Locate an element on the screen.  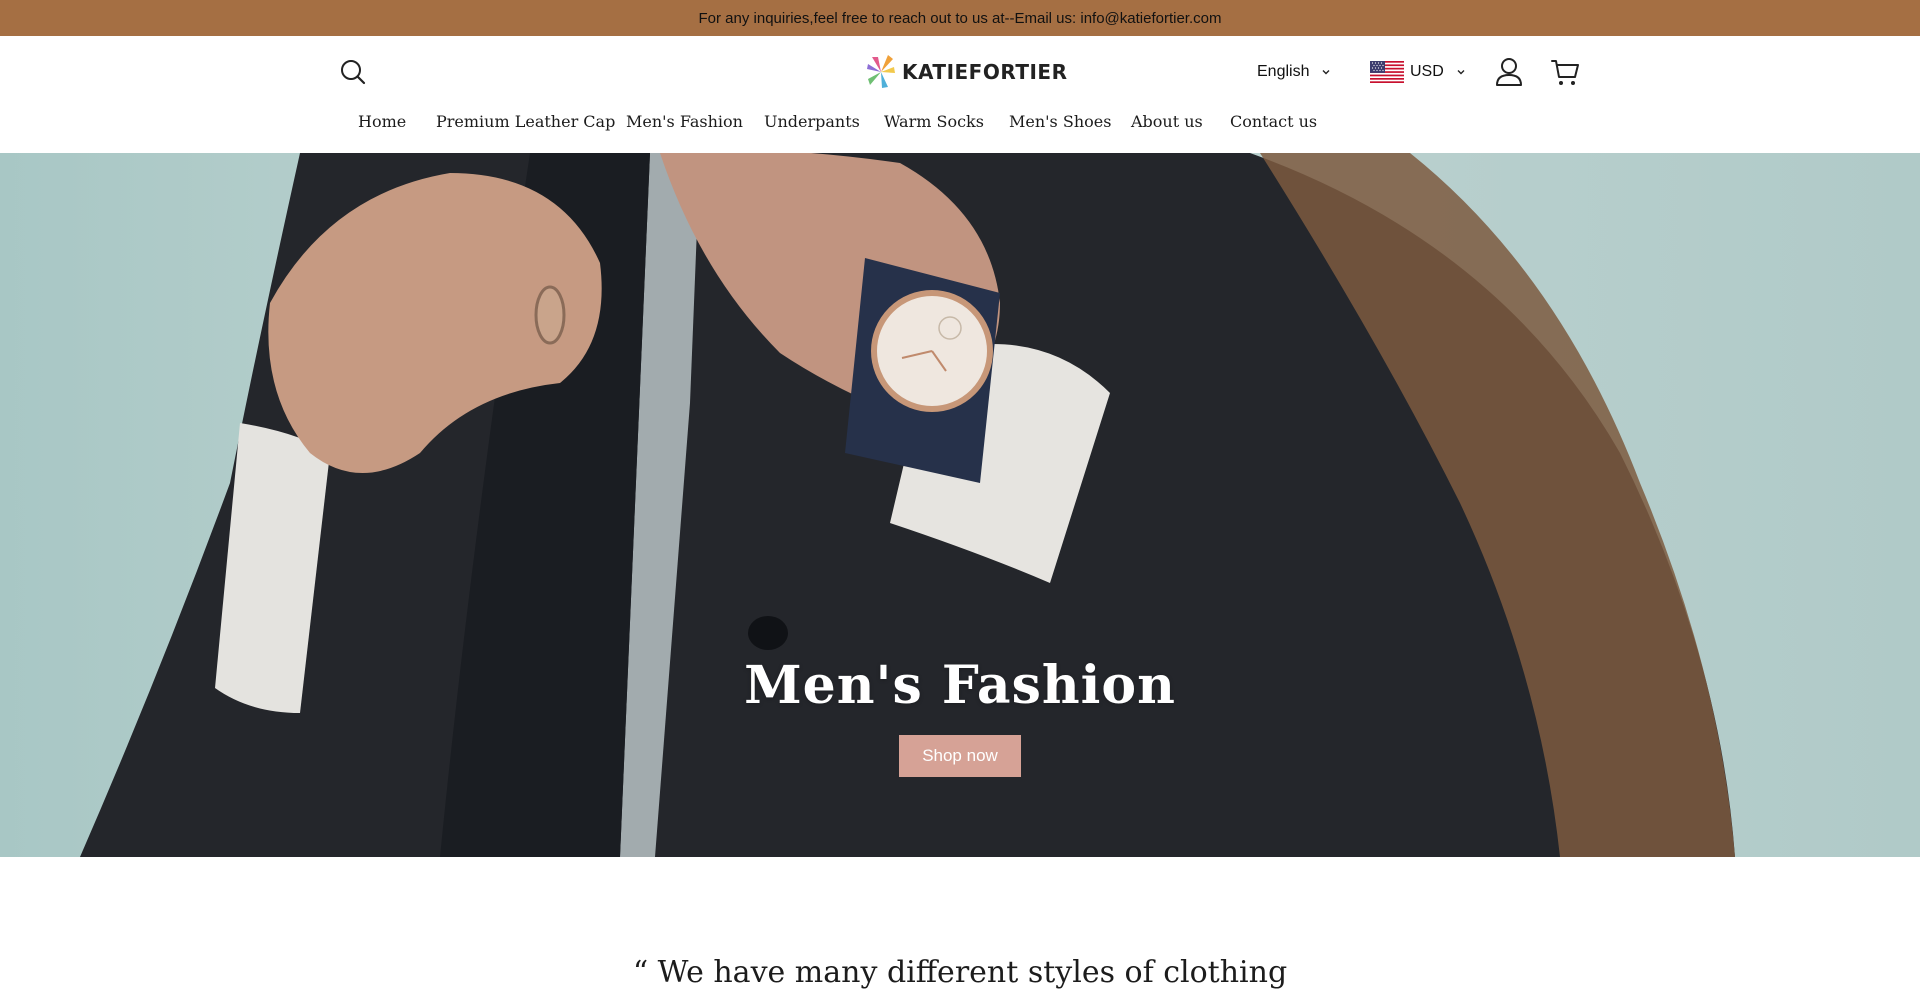
search-button is located at coordinates (353, 72).